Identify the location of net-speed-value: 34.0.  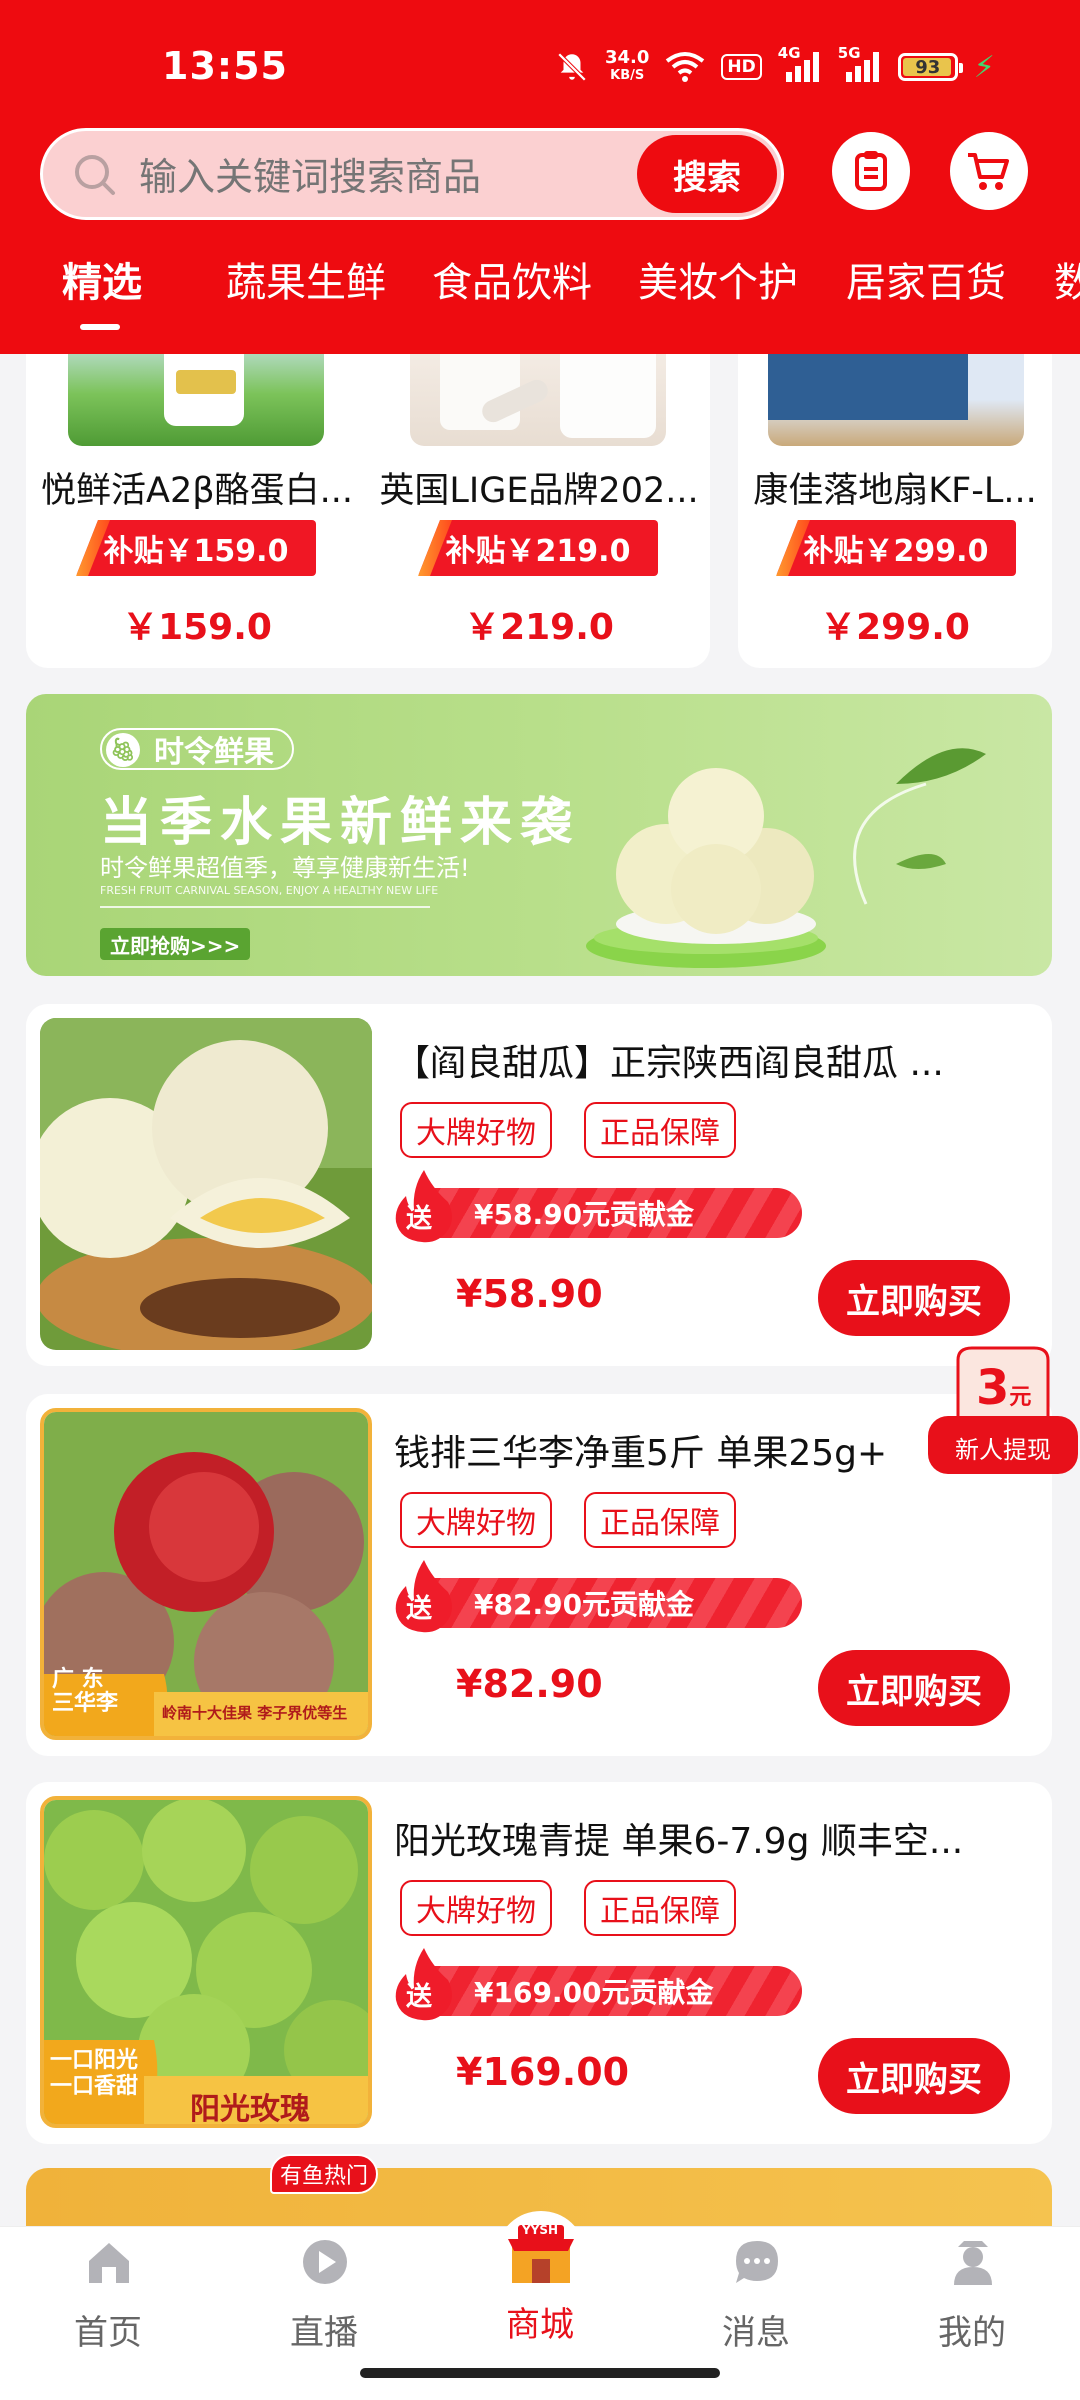
(627, 57).